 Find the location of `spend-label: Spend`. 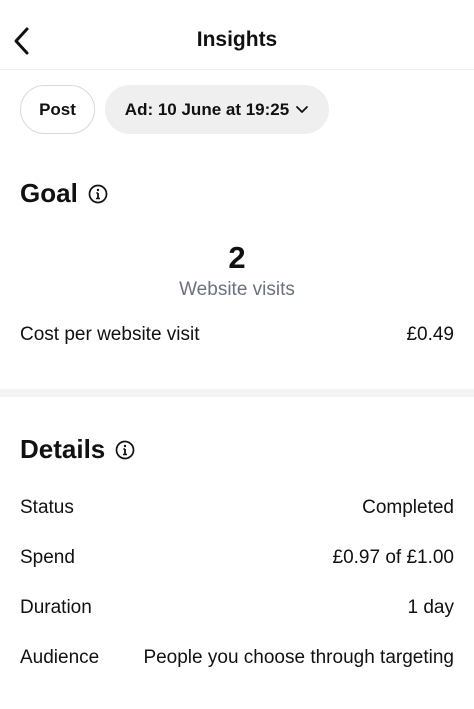

spend-label: Spend is located at coordinates (47, 557).